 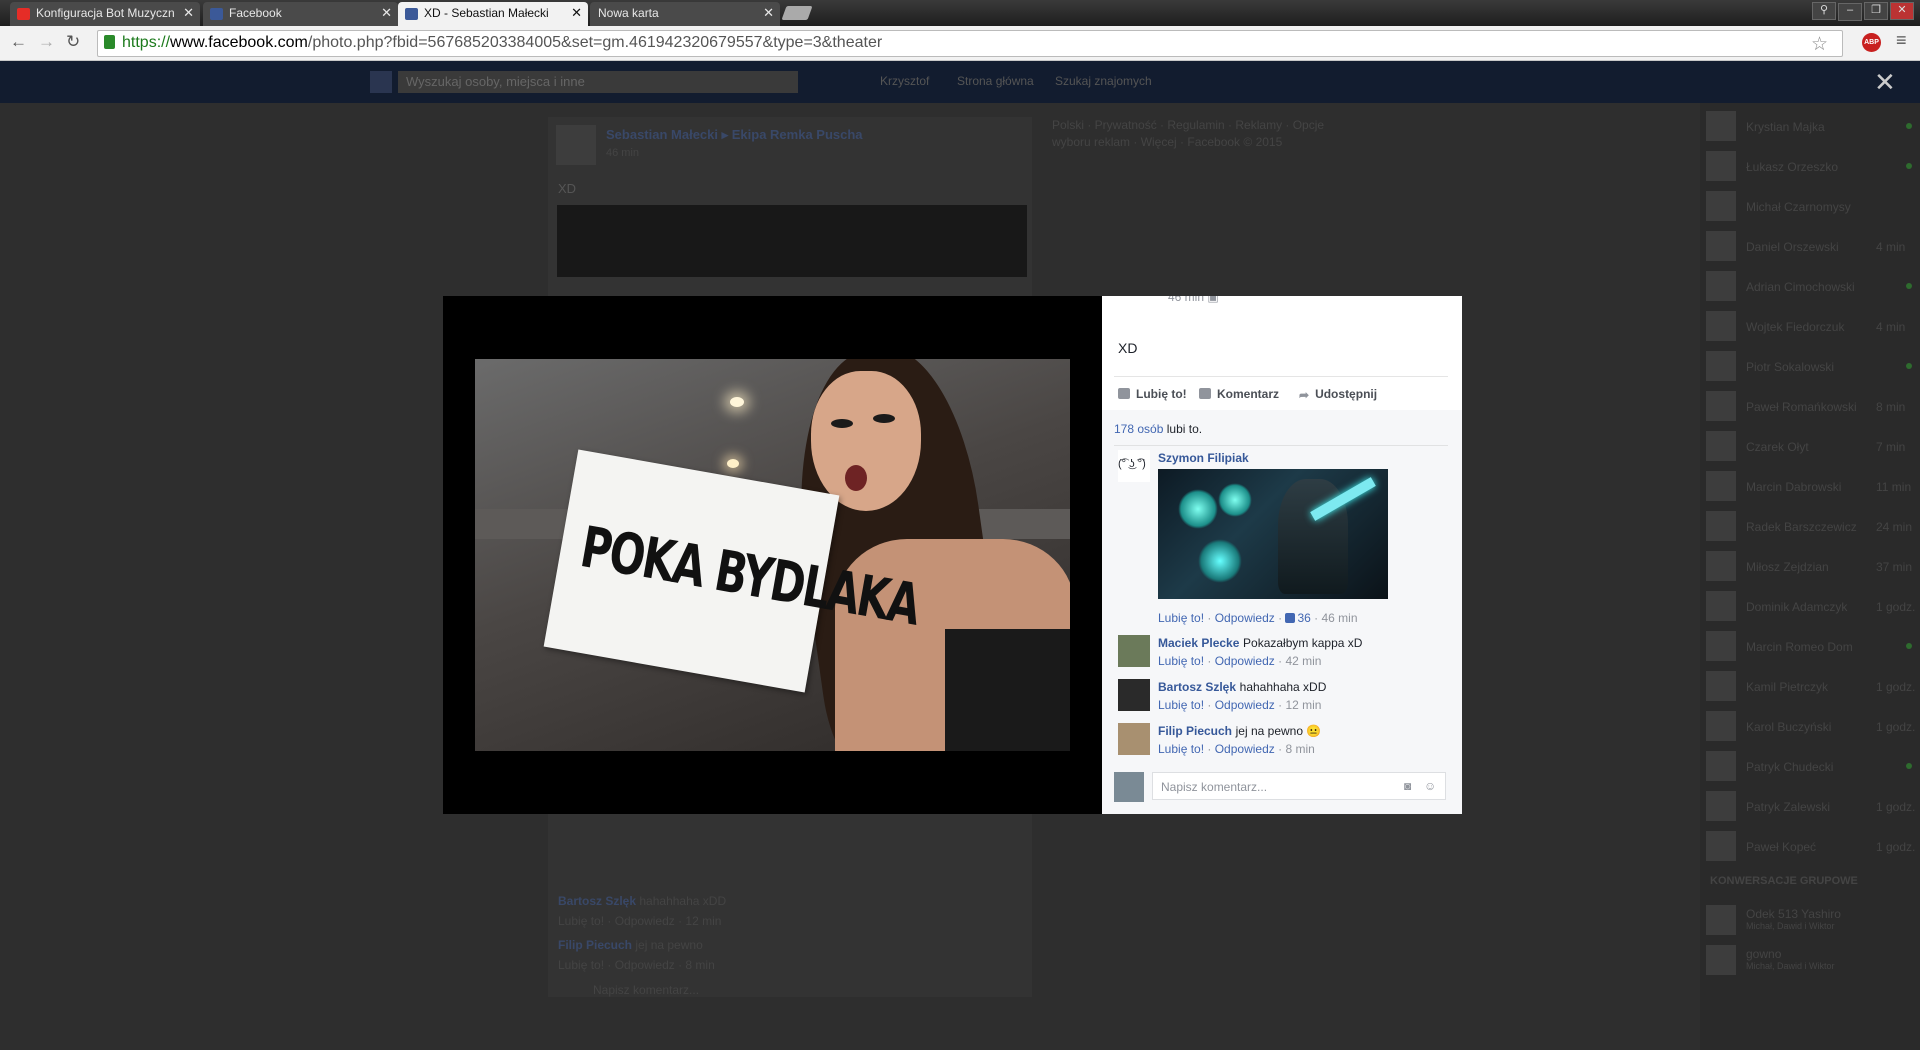 What do you see at coordinates (1810, 527) in the screenshot?
I see `contact-item: Radek Barszczewicz 24 min` at bounding box center [1810, 527].